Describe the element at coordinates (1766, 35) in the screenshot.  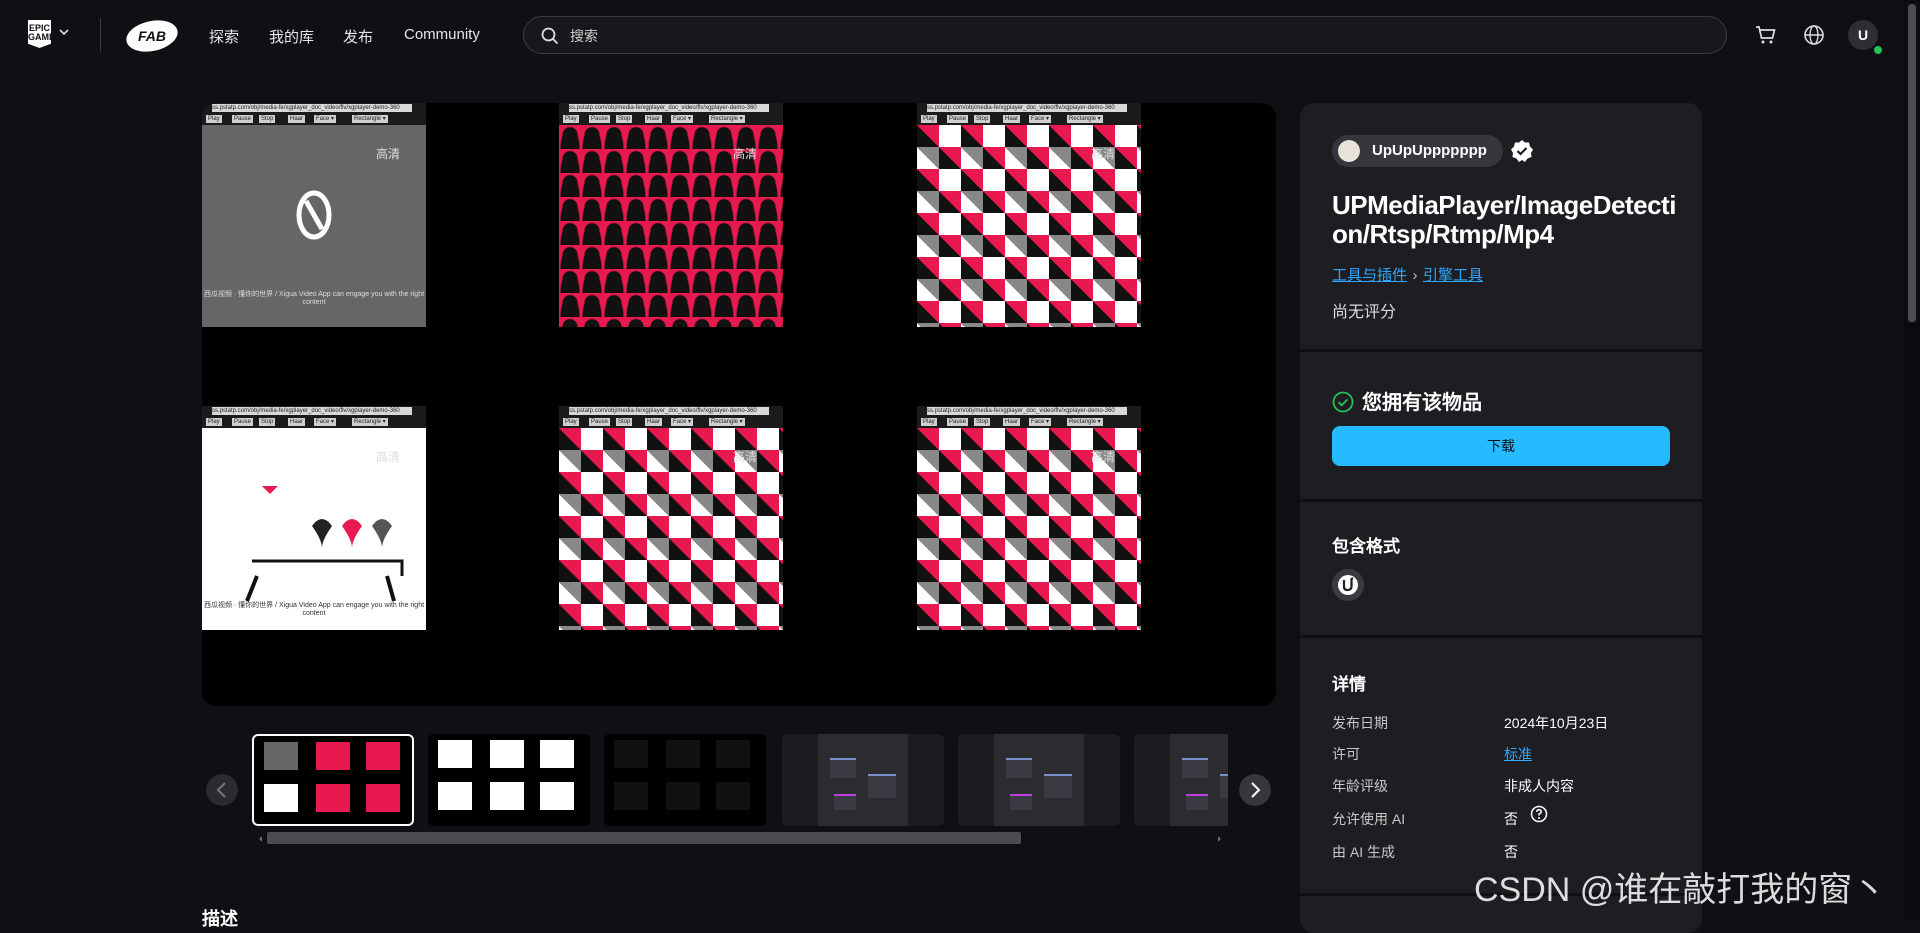
I see `cart-icon` at that location.